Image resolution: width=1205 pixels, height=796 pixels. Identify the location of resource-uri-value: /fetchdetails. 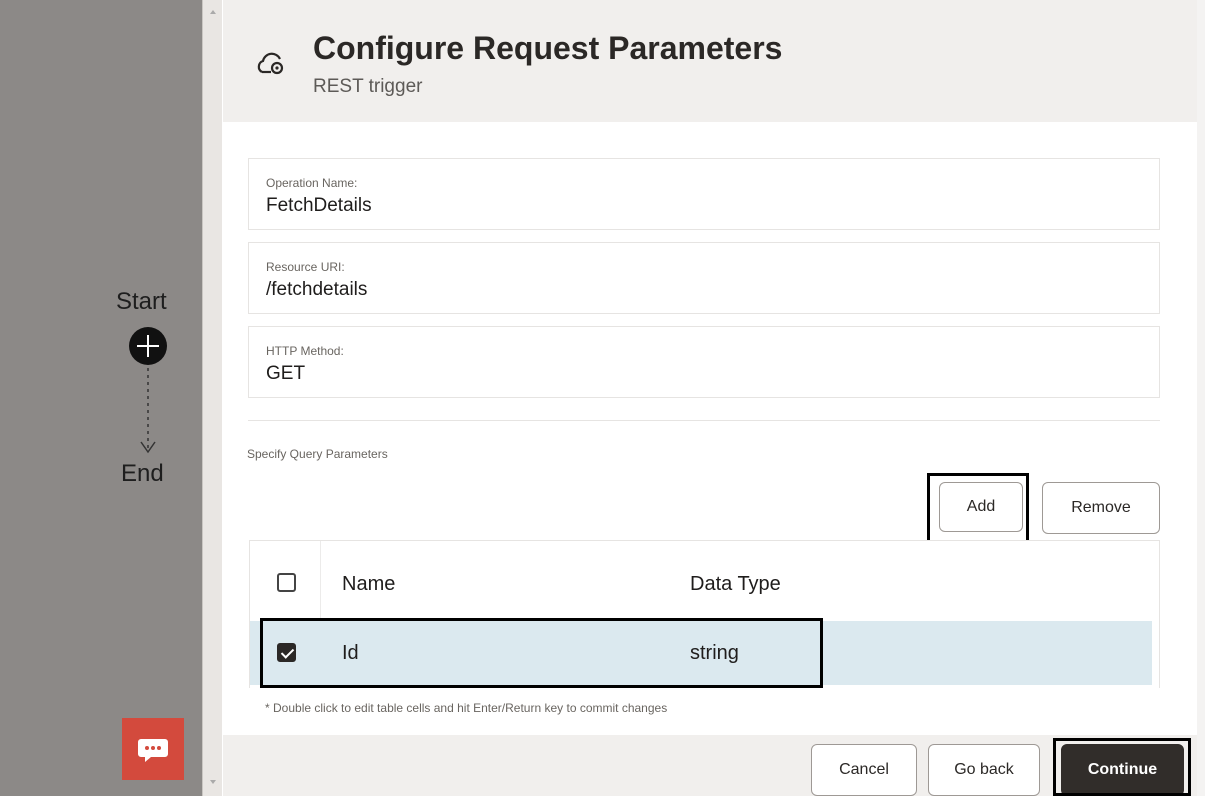
(317, 289).